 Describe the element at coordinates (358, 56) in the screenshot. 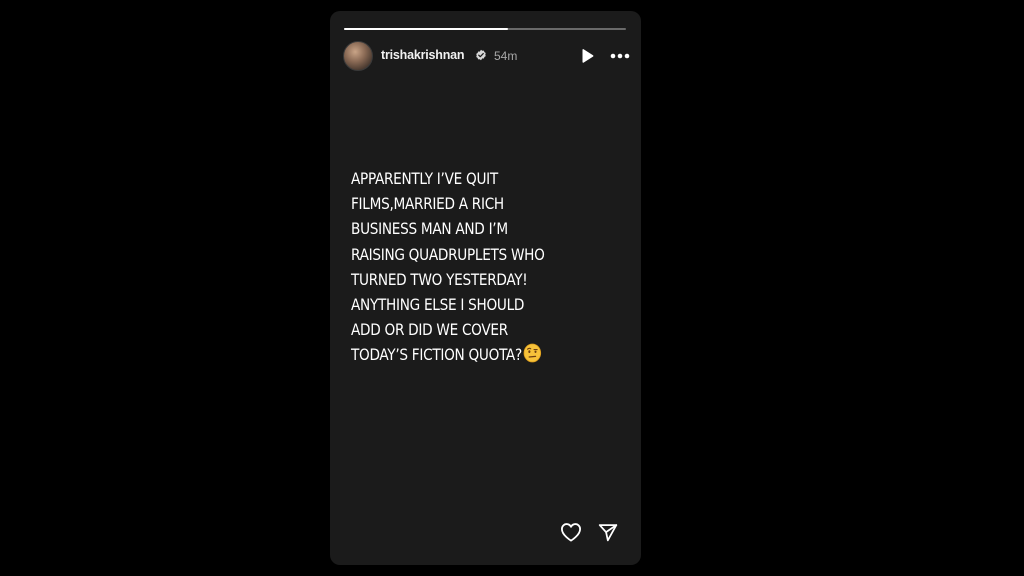

I see `avatar` at that location.